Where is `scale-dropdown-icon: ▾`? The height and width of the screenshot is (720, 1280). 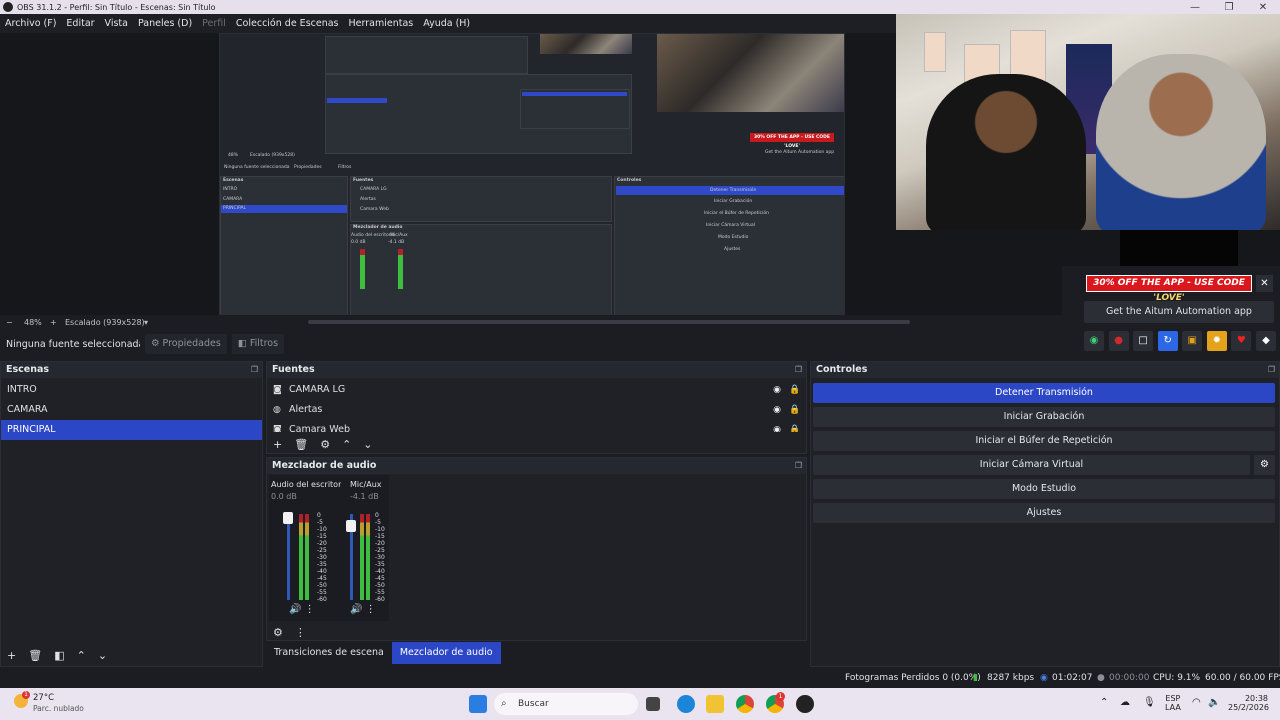 scale-dropdown-icon: ▾ is located at coordinates (146, 322).